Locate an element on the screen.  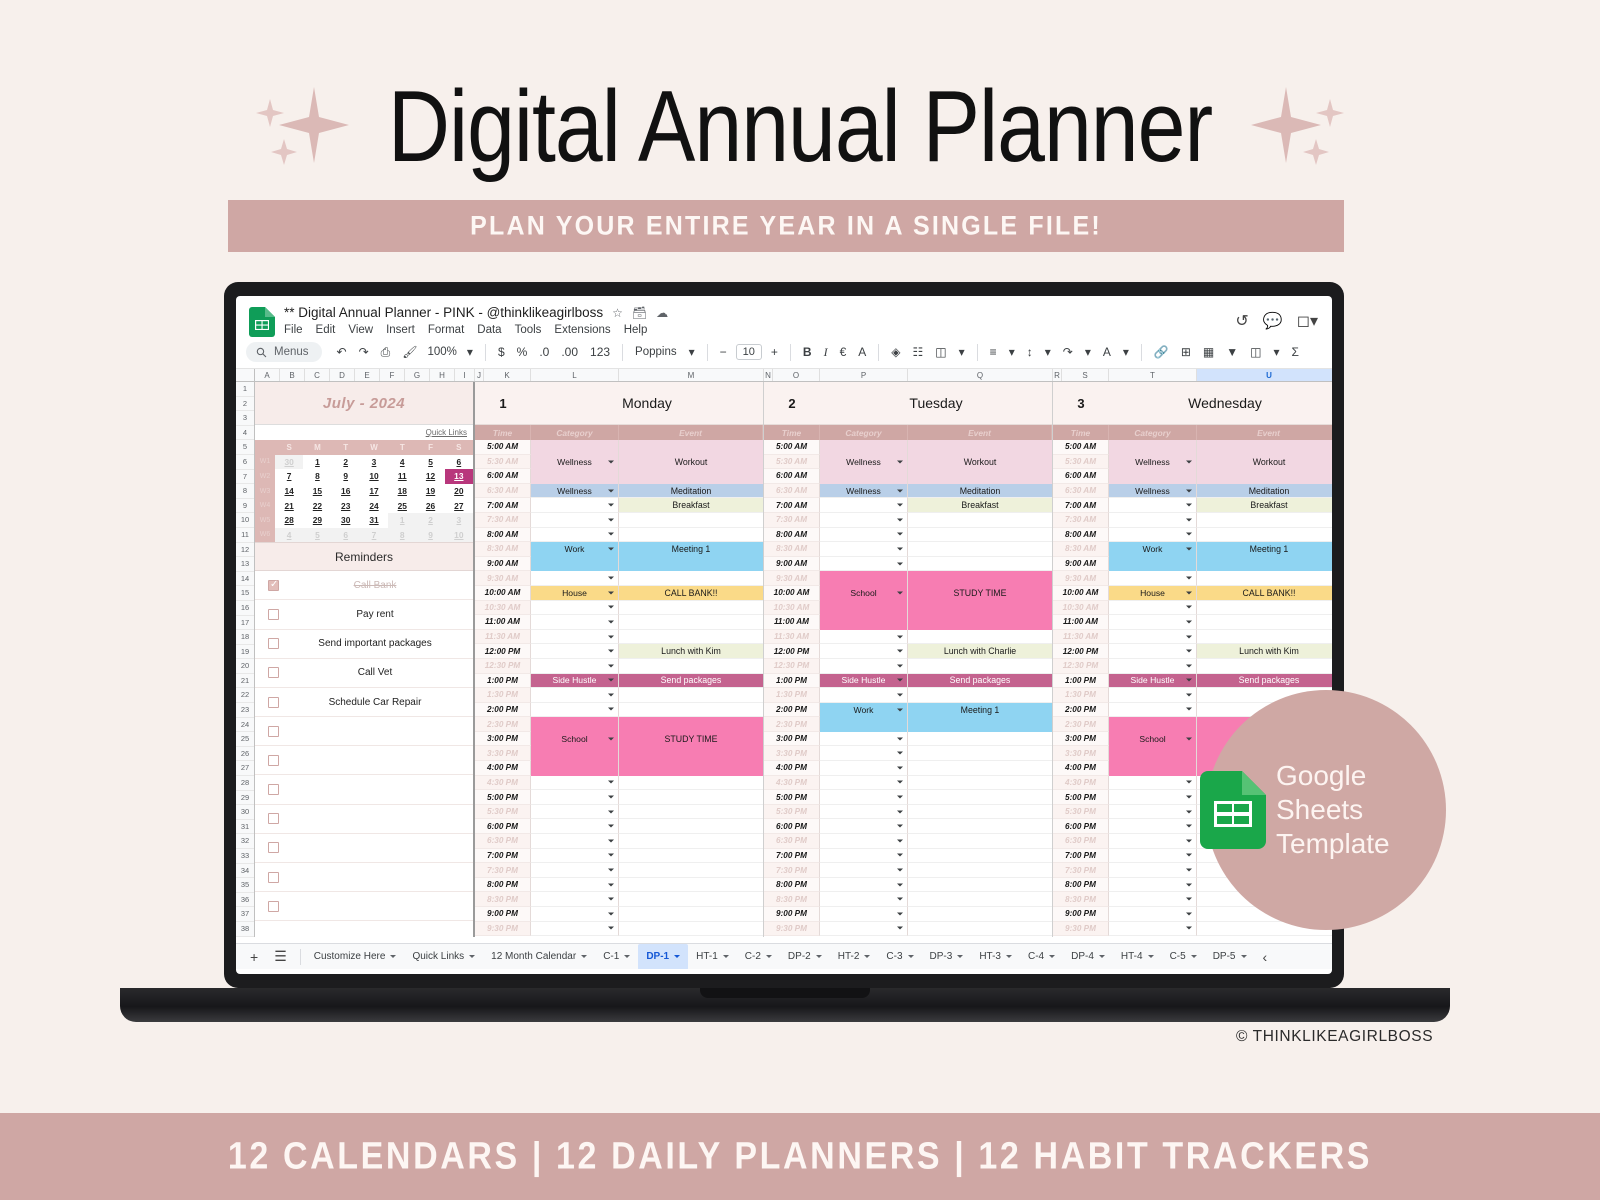
row-header-24: 24 is located at coordinates (245, 725).